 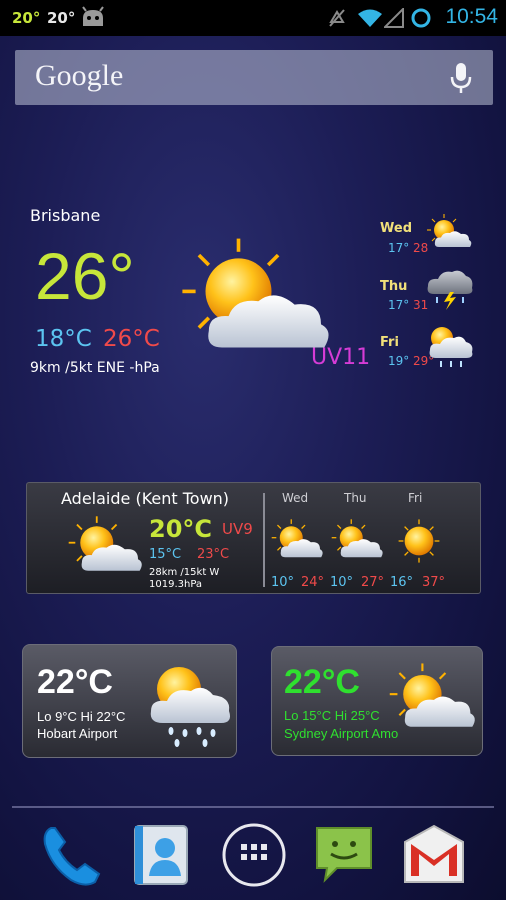 I want to click on android-robot-icon, so click(x=93, y=19).